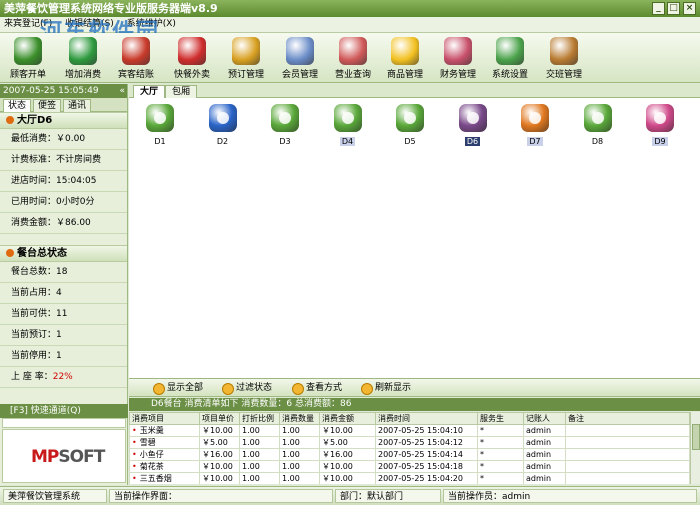  I want to click on toolbar-button-10: 交班管理, so click(564, 58).